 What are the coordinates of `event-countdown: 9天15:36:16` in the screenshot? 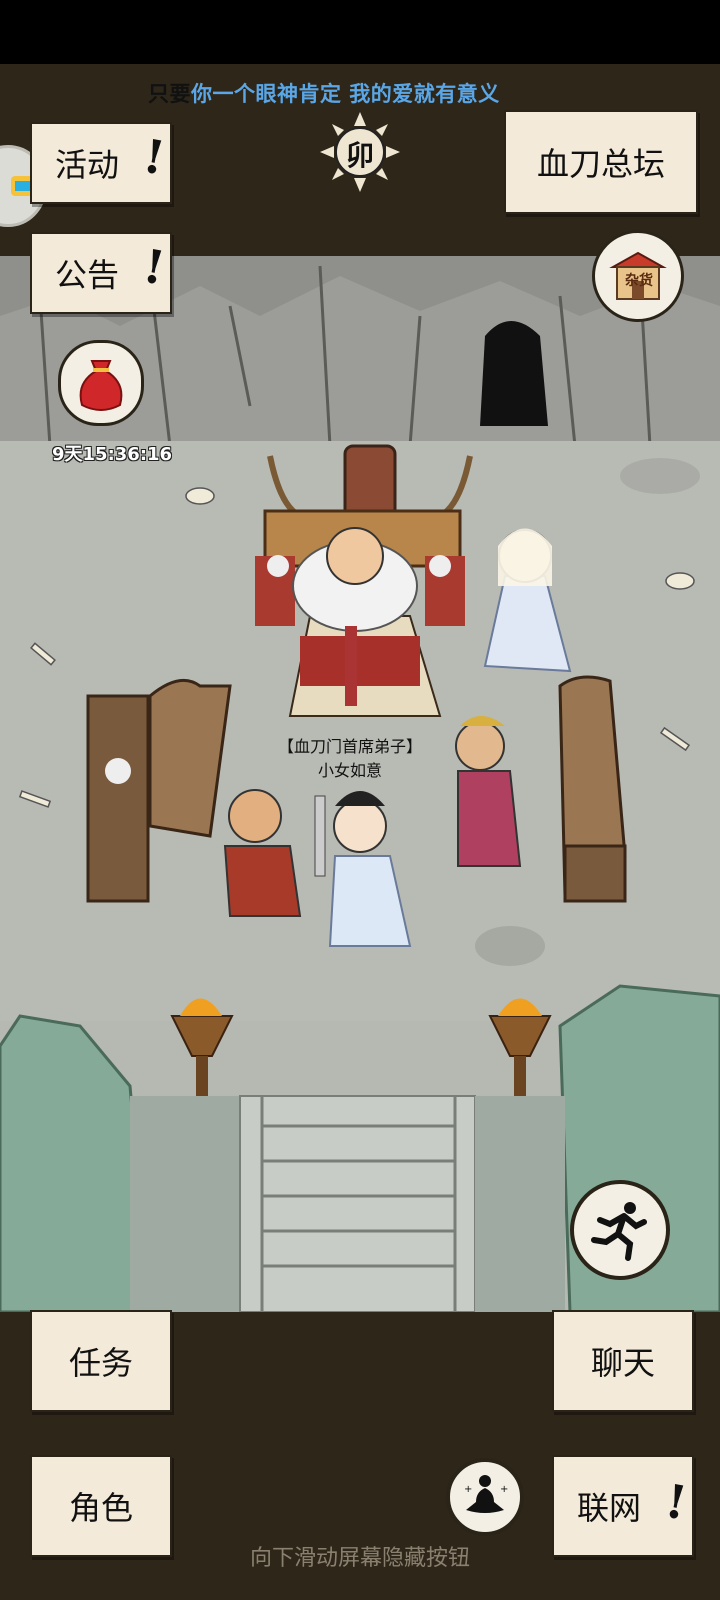 It's located at (112, 454).